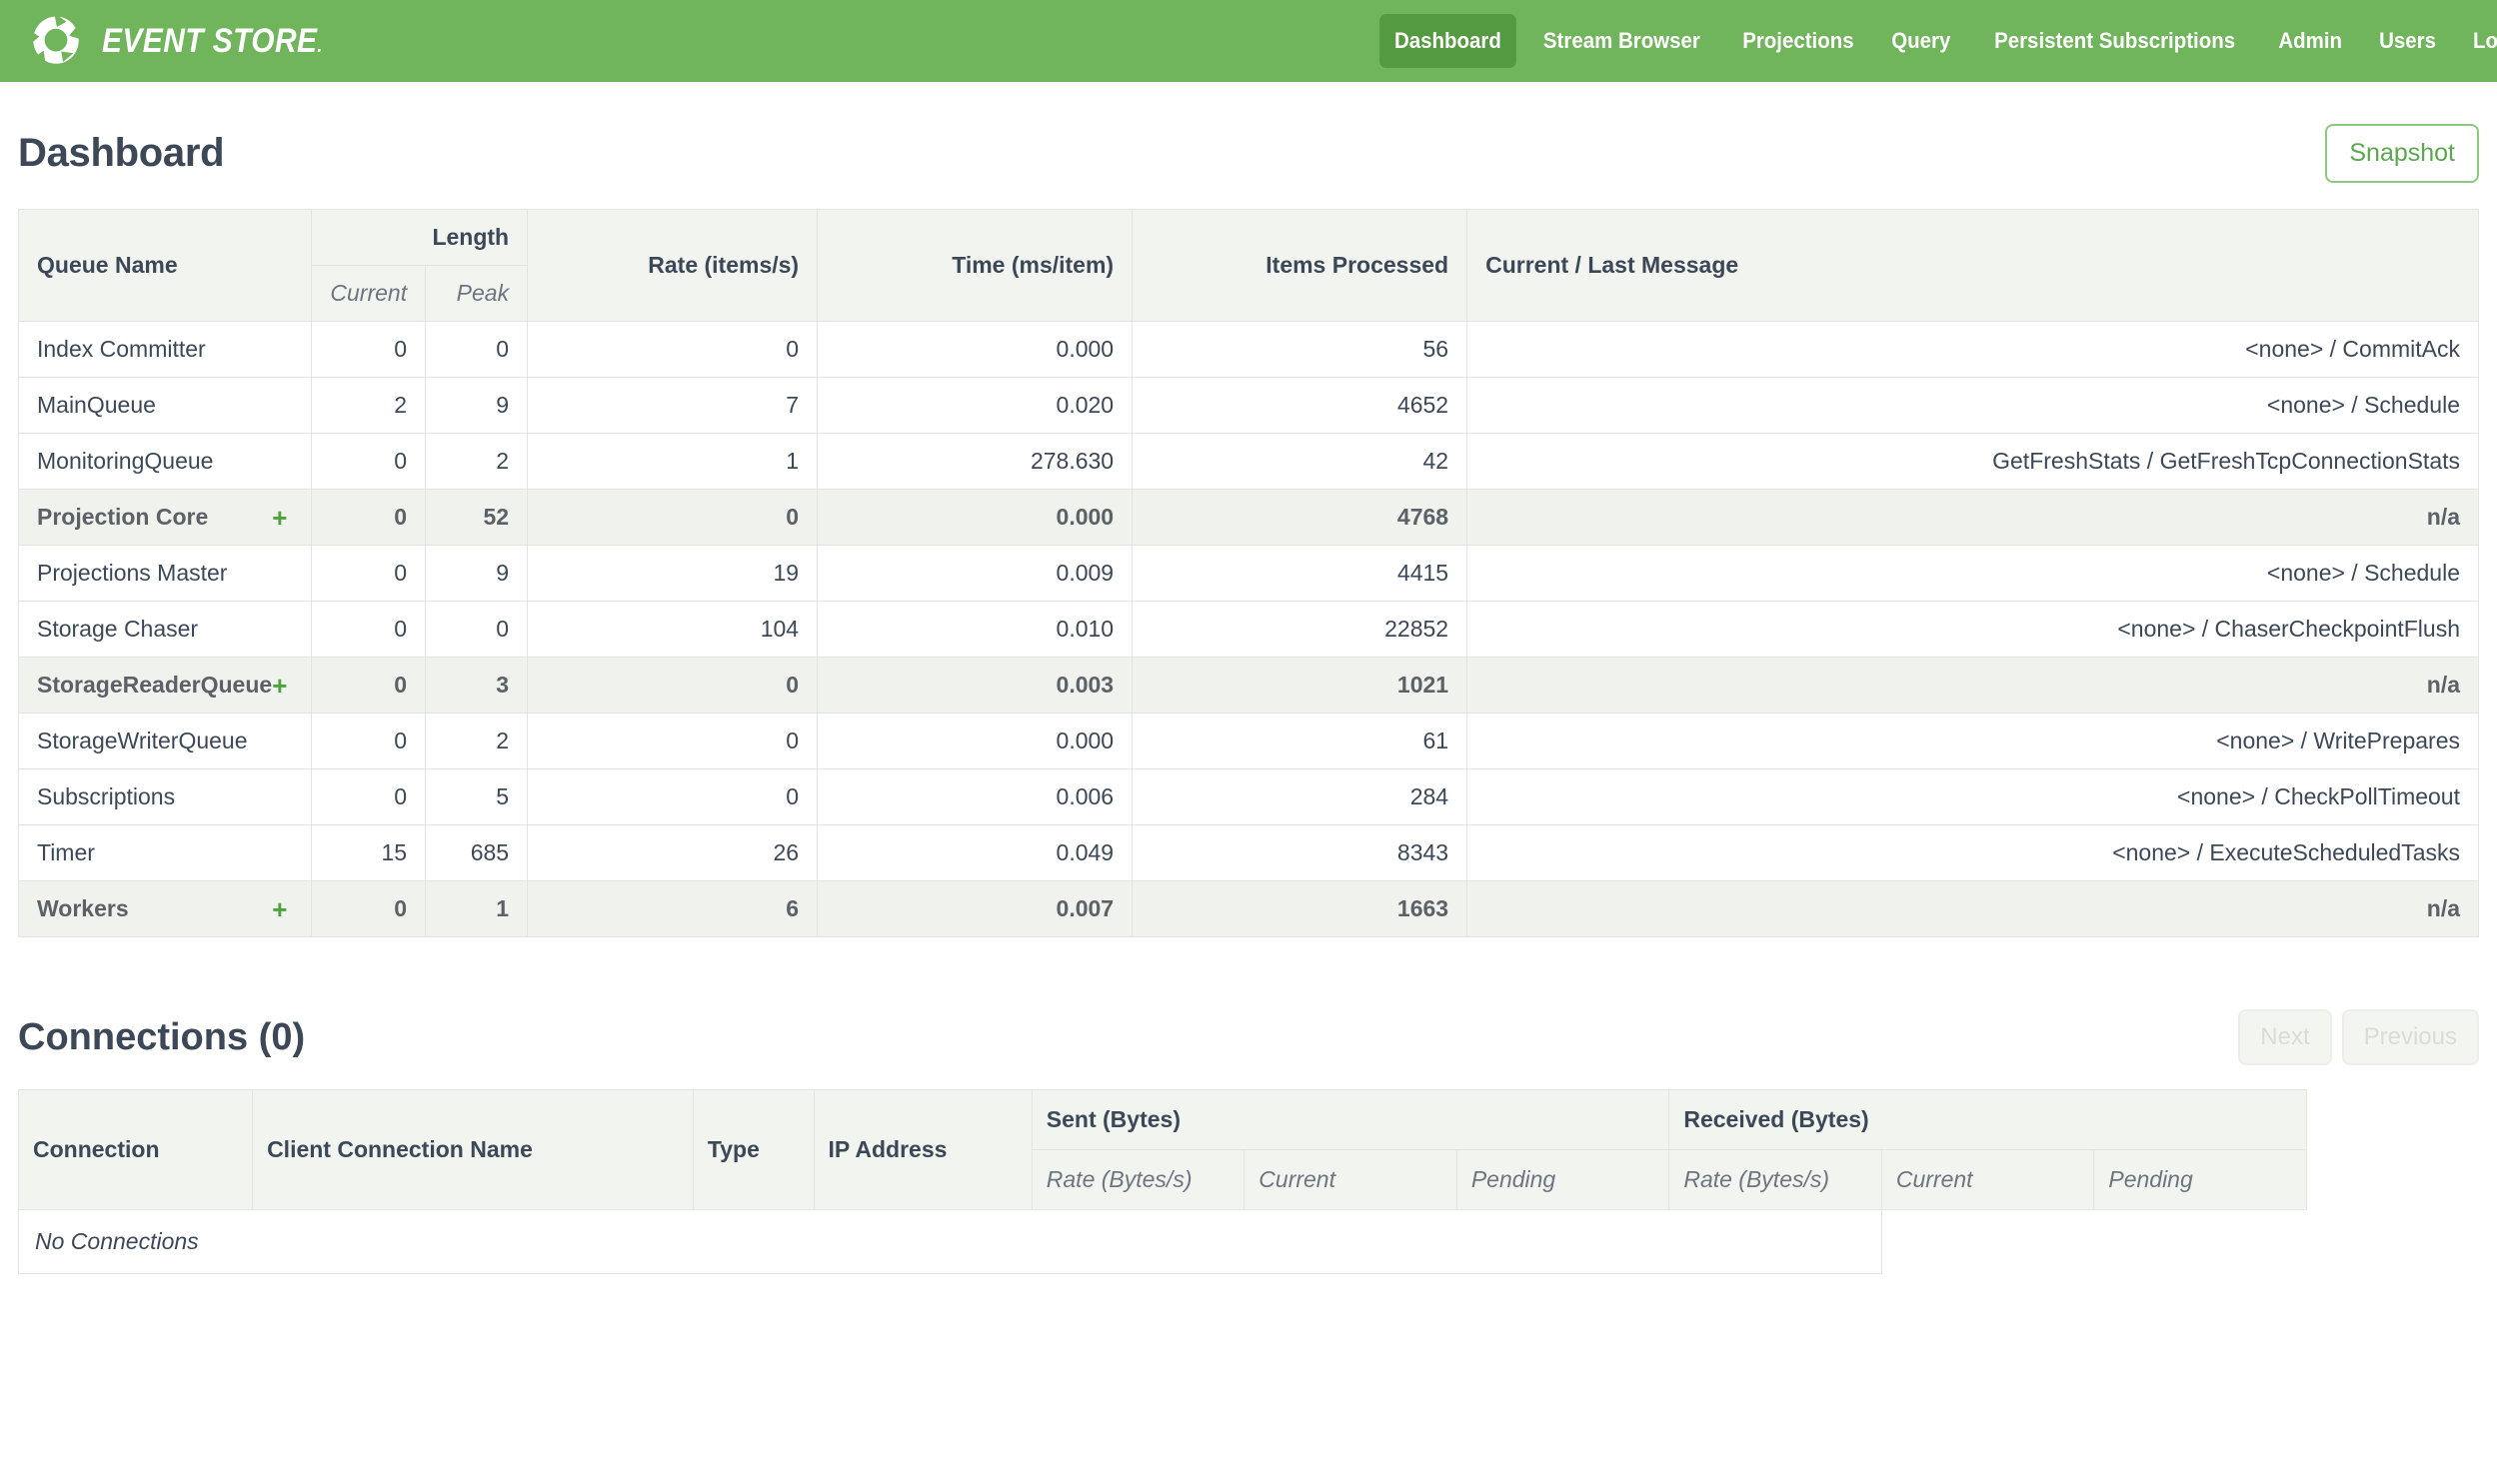 This screenshot has width=2497, height=1484. What do you see at coordinates (165, 908) in the screenshot?
I see `queue-name-cell: Workers +` at bounding box center [165, 908].